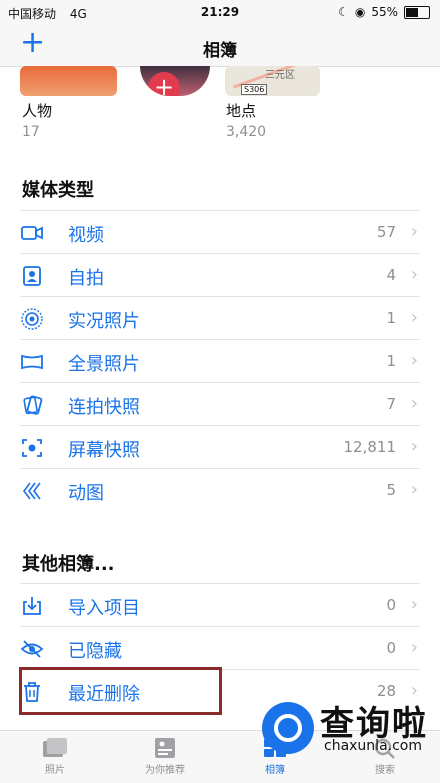  Describe the element at coordinates (220, 490) in the screenshot. I see `list-item-animated: 动图 5 ›` at that location.